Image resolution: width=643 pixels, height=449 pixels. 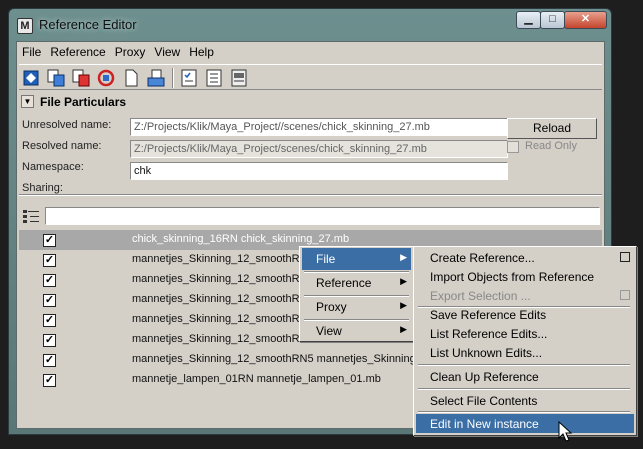 What do you see at coordinates (67, 125) in the screenshot?
I see `unresolved-name-label: Unresolved name:` at bounding box center [67, 125].